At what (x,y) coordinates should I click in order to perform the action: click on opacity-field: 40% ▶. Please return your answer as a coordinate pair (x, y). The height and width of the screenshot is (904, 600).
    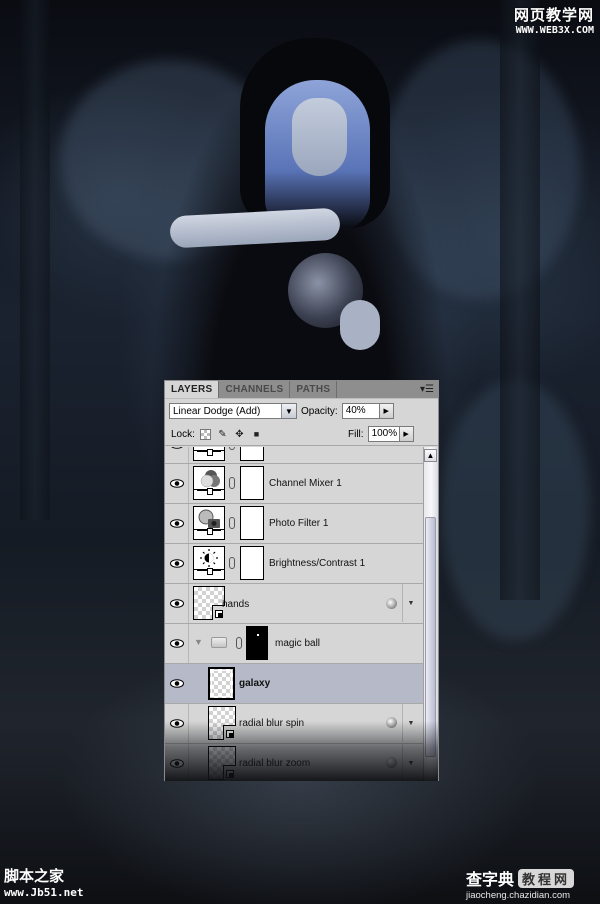
    Looking at the image, I should click on (367, 411).